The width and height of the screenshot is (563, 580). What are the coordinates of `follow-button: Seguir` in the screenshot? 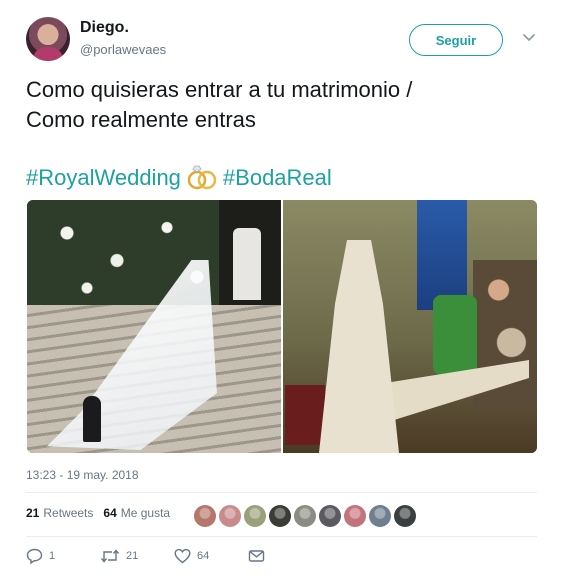 It's located at (456, 40).